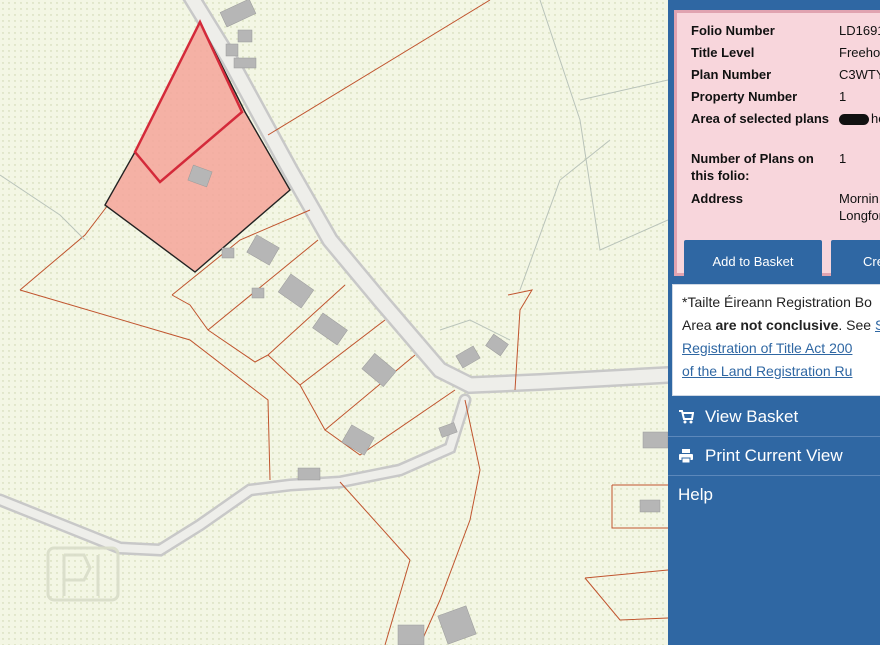 The image size is (880, 645). I want to click on create-button: Cre, so click(855, 261).